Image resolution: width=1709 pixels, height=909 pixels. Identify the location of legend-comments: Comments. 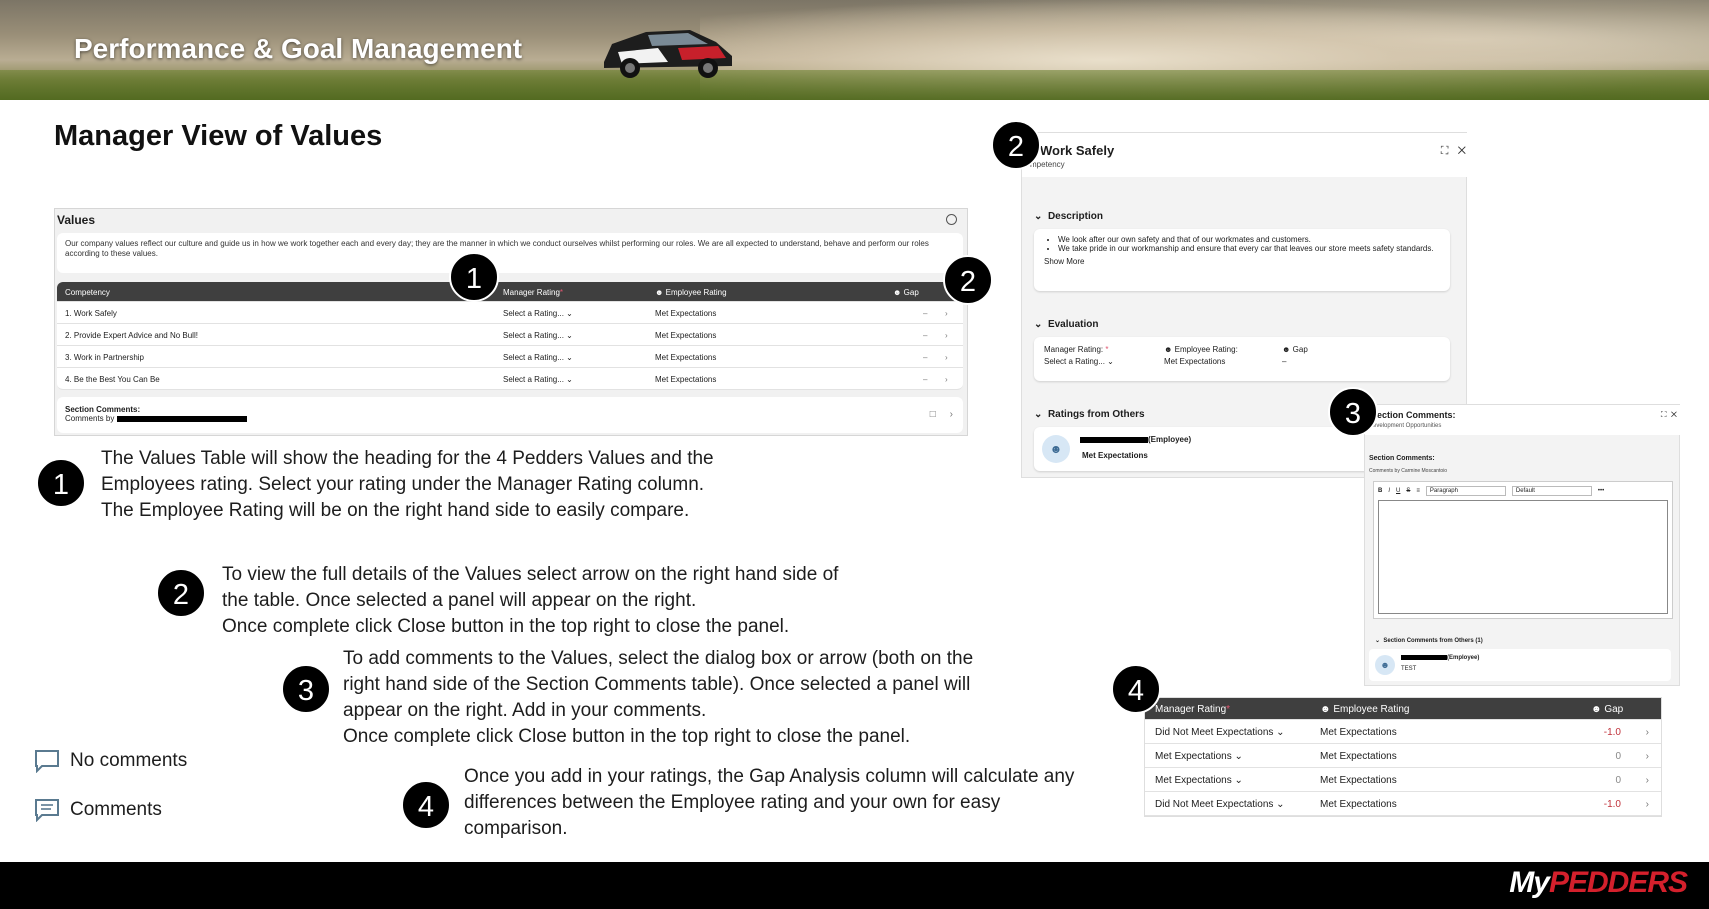
(98, 810).